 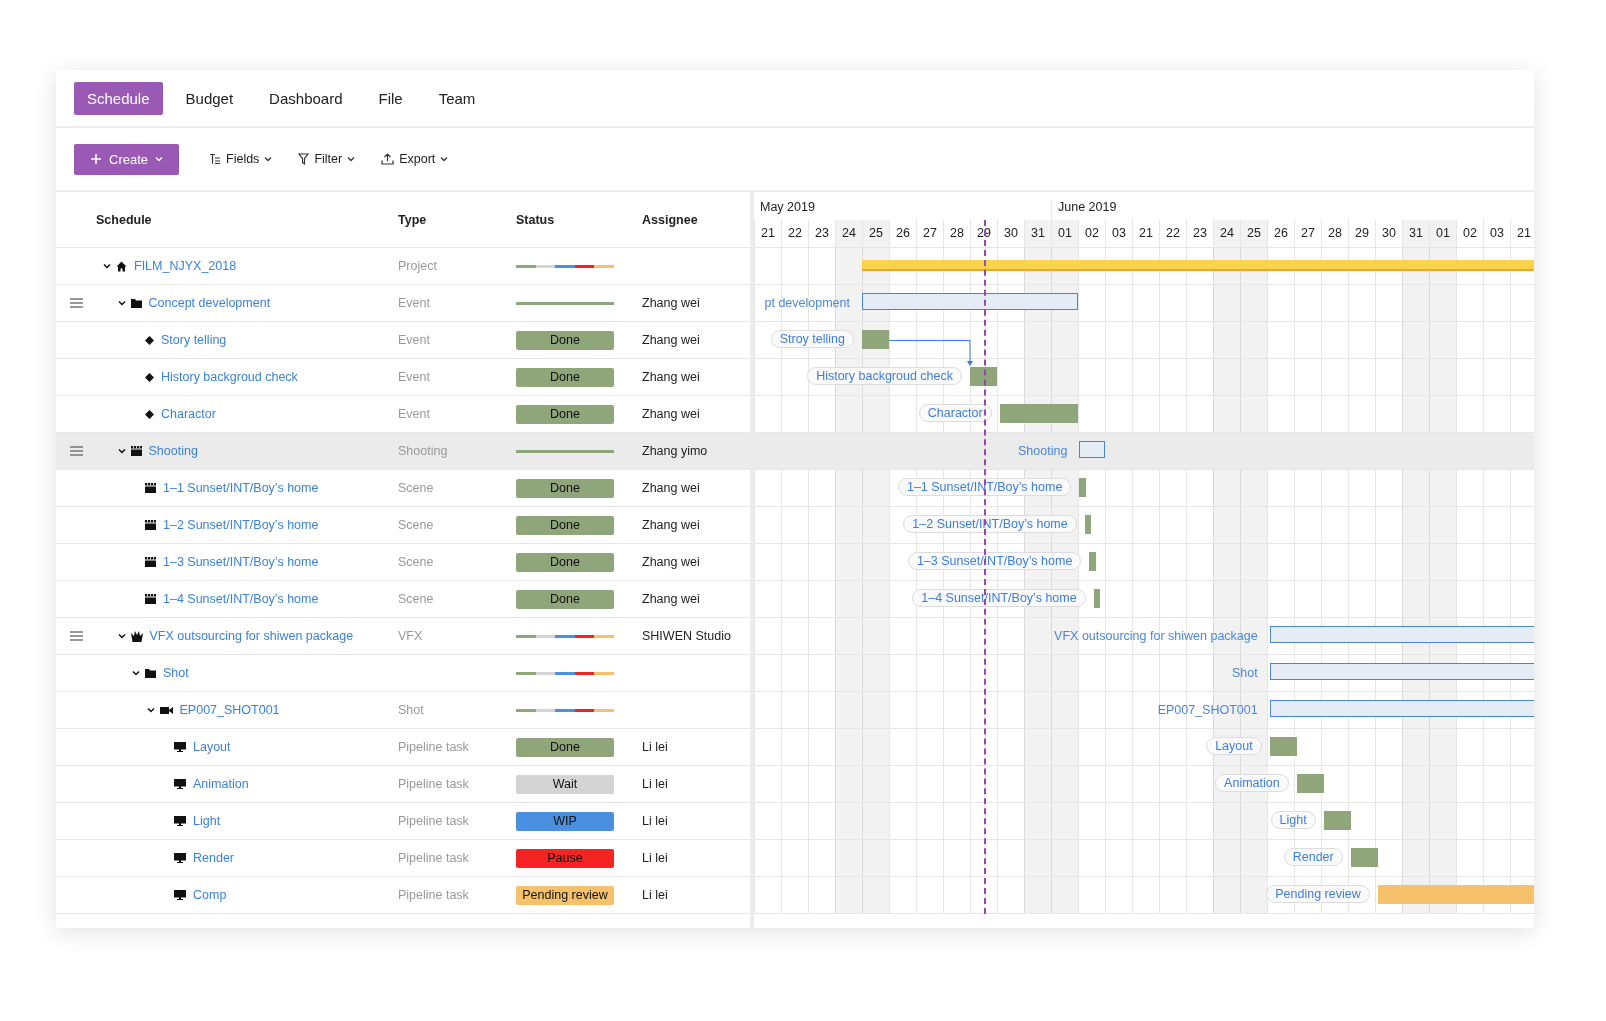 I want to click on task-name-link: Story telling, so click(x=194, y=340).